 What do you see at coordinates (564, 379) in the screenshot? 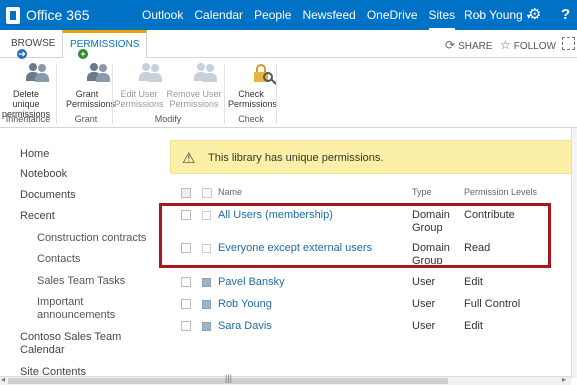
I see `scroll-right-icon: ▸` at bounding box center [564, 379].